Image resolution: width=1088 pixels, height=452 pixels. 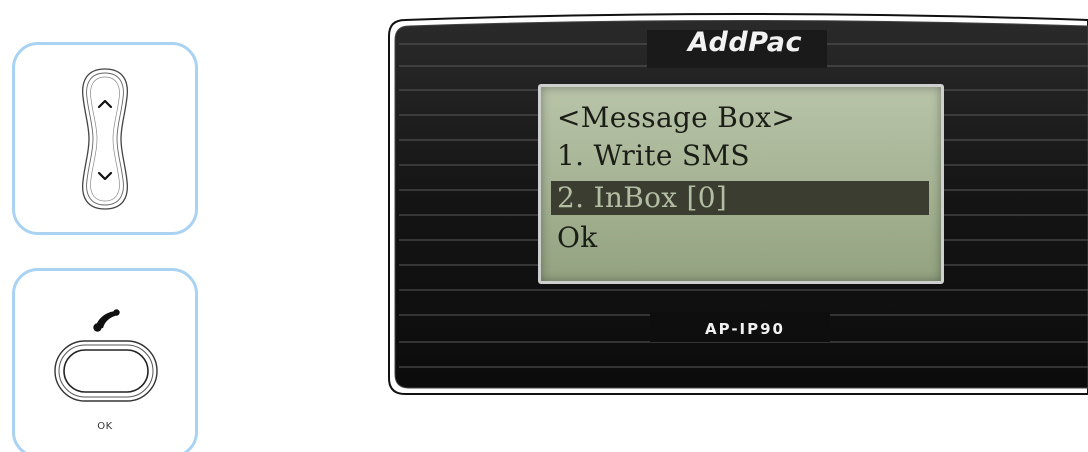 I want to click on navigation-rocker-key, so click(x=105, y=138).